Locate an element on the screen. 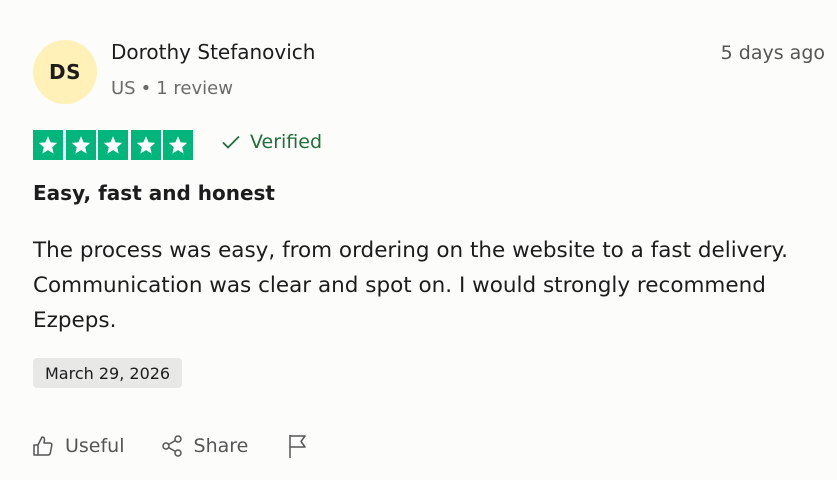 The image size is (837, 480). star-rating is located at coordinates (113, 145).